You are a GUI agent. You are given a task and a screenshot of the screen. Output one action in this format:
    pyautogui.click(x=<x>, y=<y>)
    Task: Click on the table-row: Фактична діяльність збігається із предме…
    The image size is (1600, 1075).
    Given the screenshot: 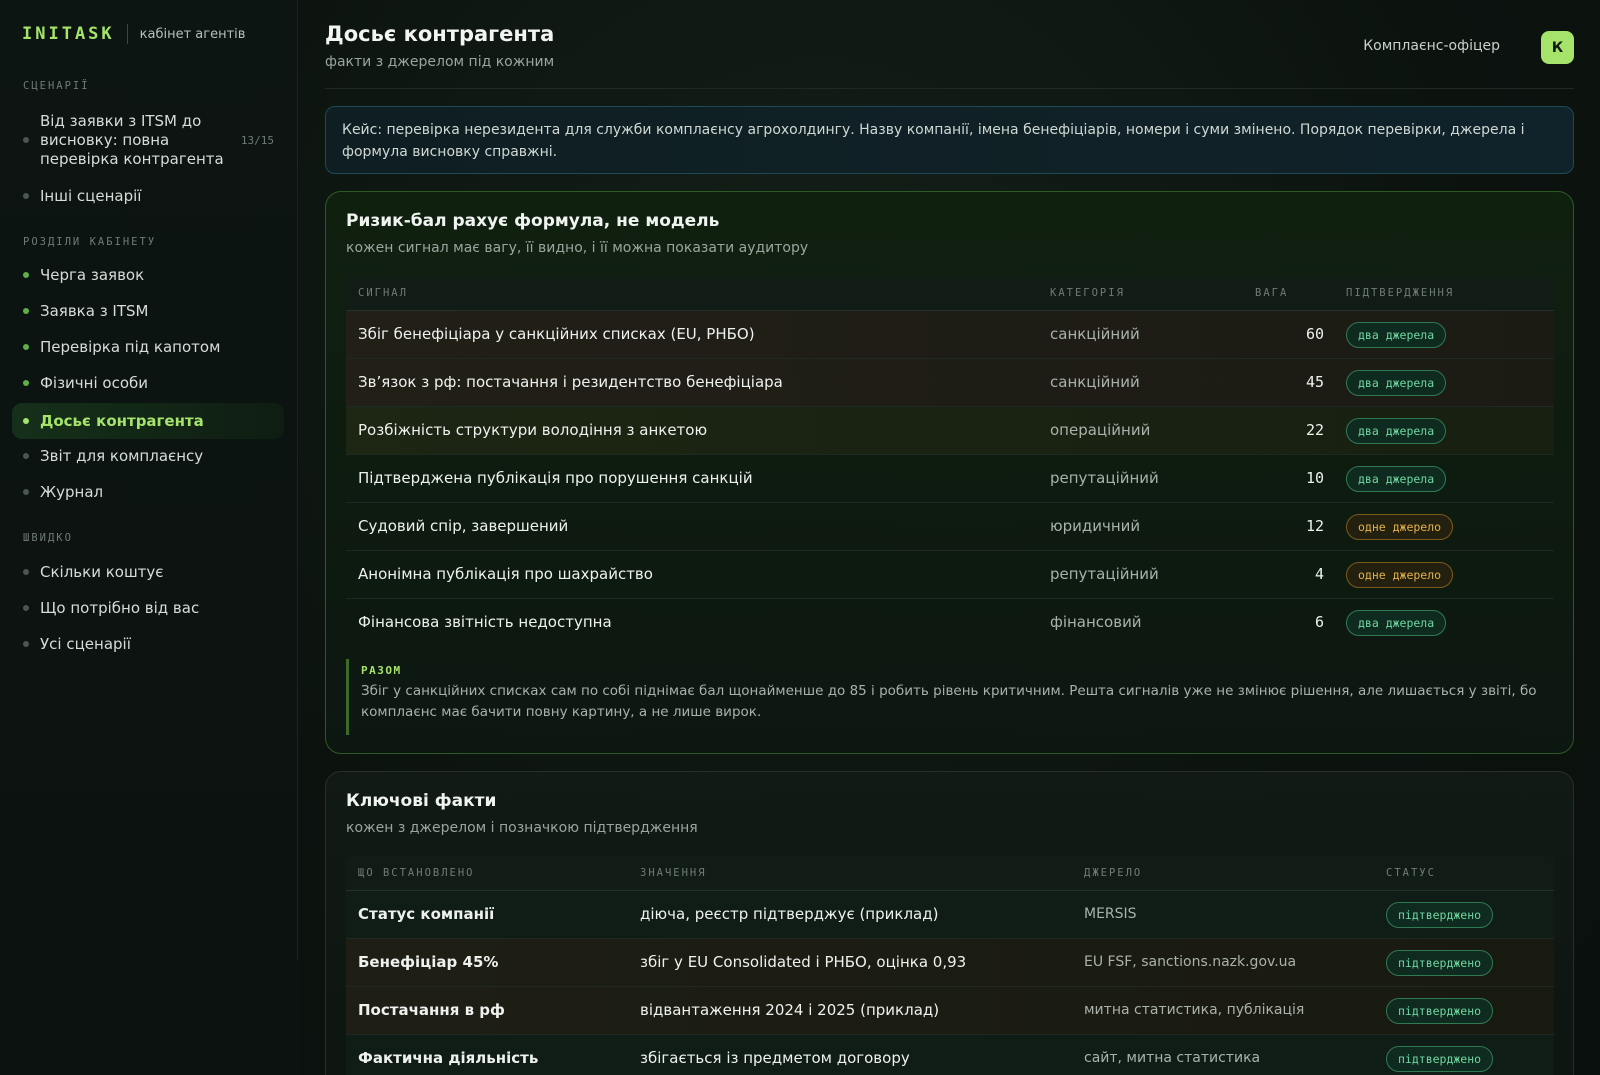 What is the action you would take?
    pyautogui.click(x=950, y=1055)
    